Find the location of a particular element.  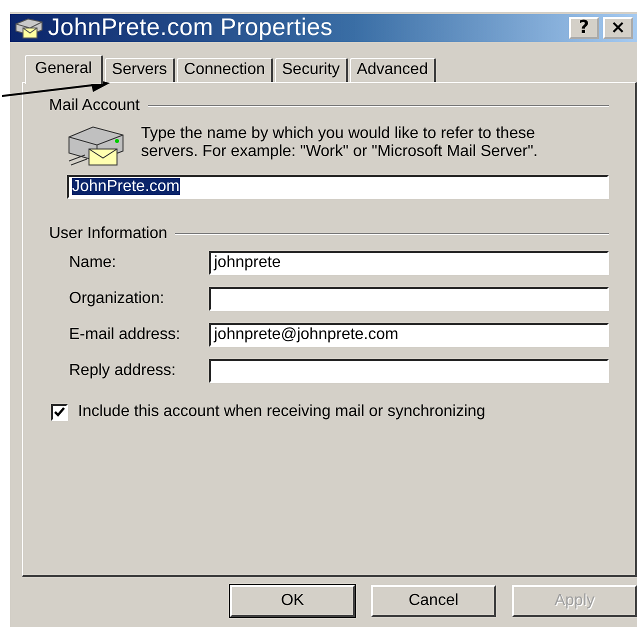

checkbox-label: Include this account when receiving mail or synchronizing is located at coordinates (282, 412).